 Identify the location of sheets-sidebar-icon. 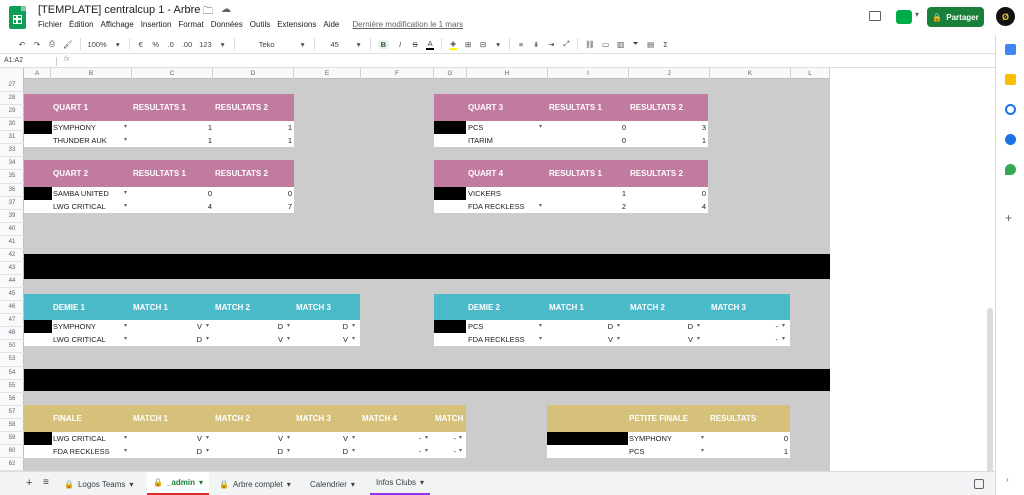
(1010, 49).